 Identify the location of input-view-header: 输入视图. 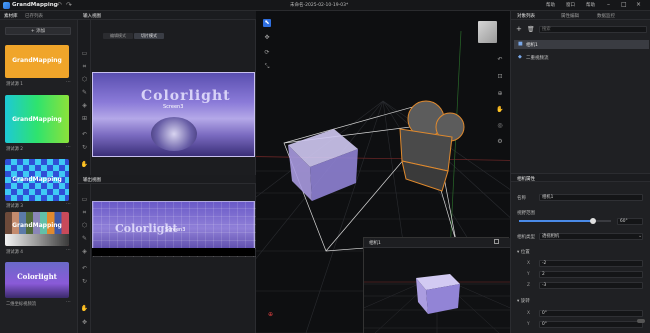
(167, 15).